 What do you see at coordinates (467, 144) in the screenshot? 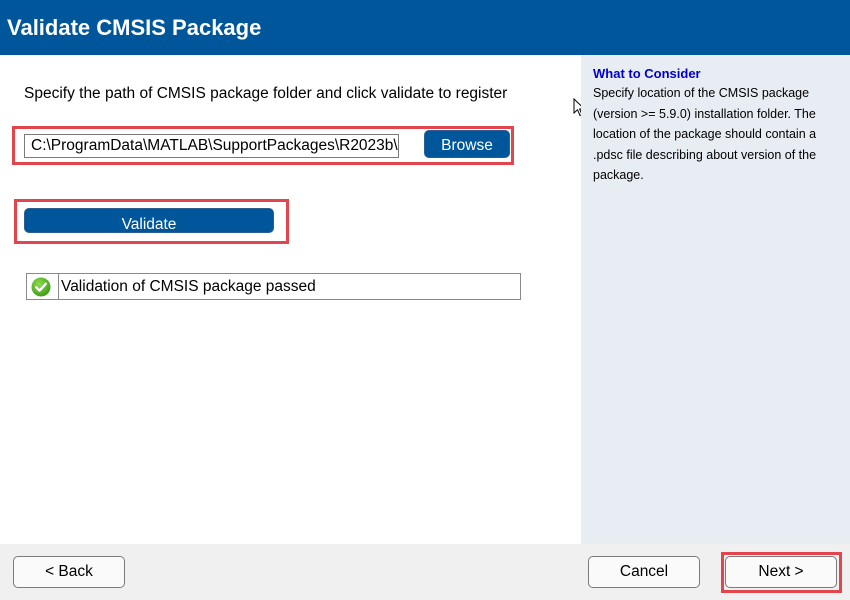
I see `browse-button: Browse` at bounding box center [467, 144].